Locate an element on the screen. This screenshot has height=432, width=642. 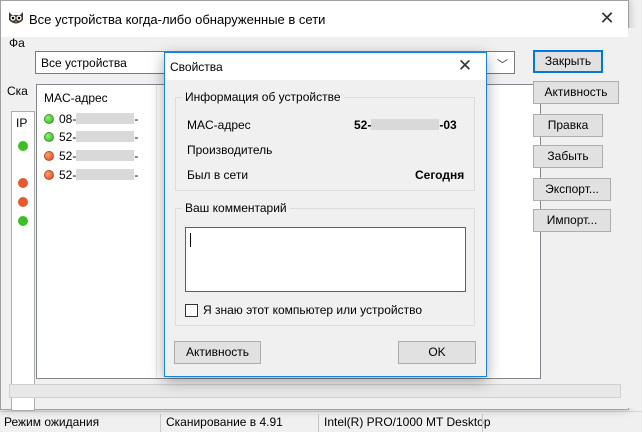
status-state: Режим ожидания is located at coordinates (52, 422).